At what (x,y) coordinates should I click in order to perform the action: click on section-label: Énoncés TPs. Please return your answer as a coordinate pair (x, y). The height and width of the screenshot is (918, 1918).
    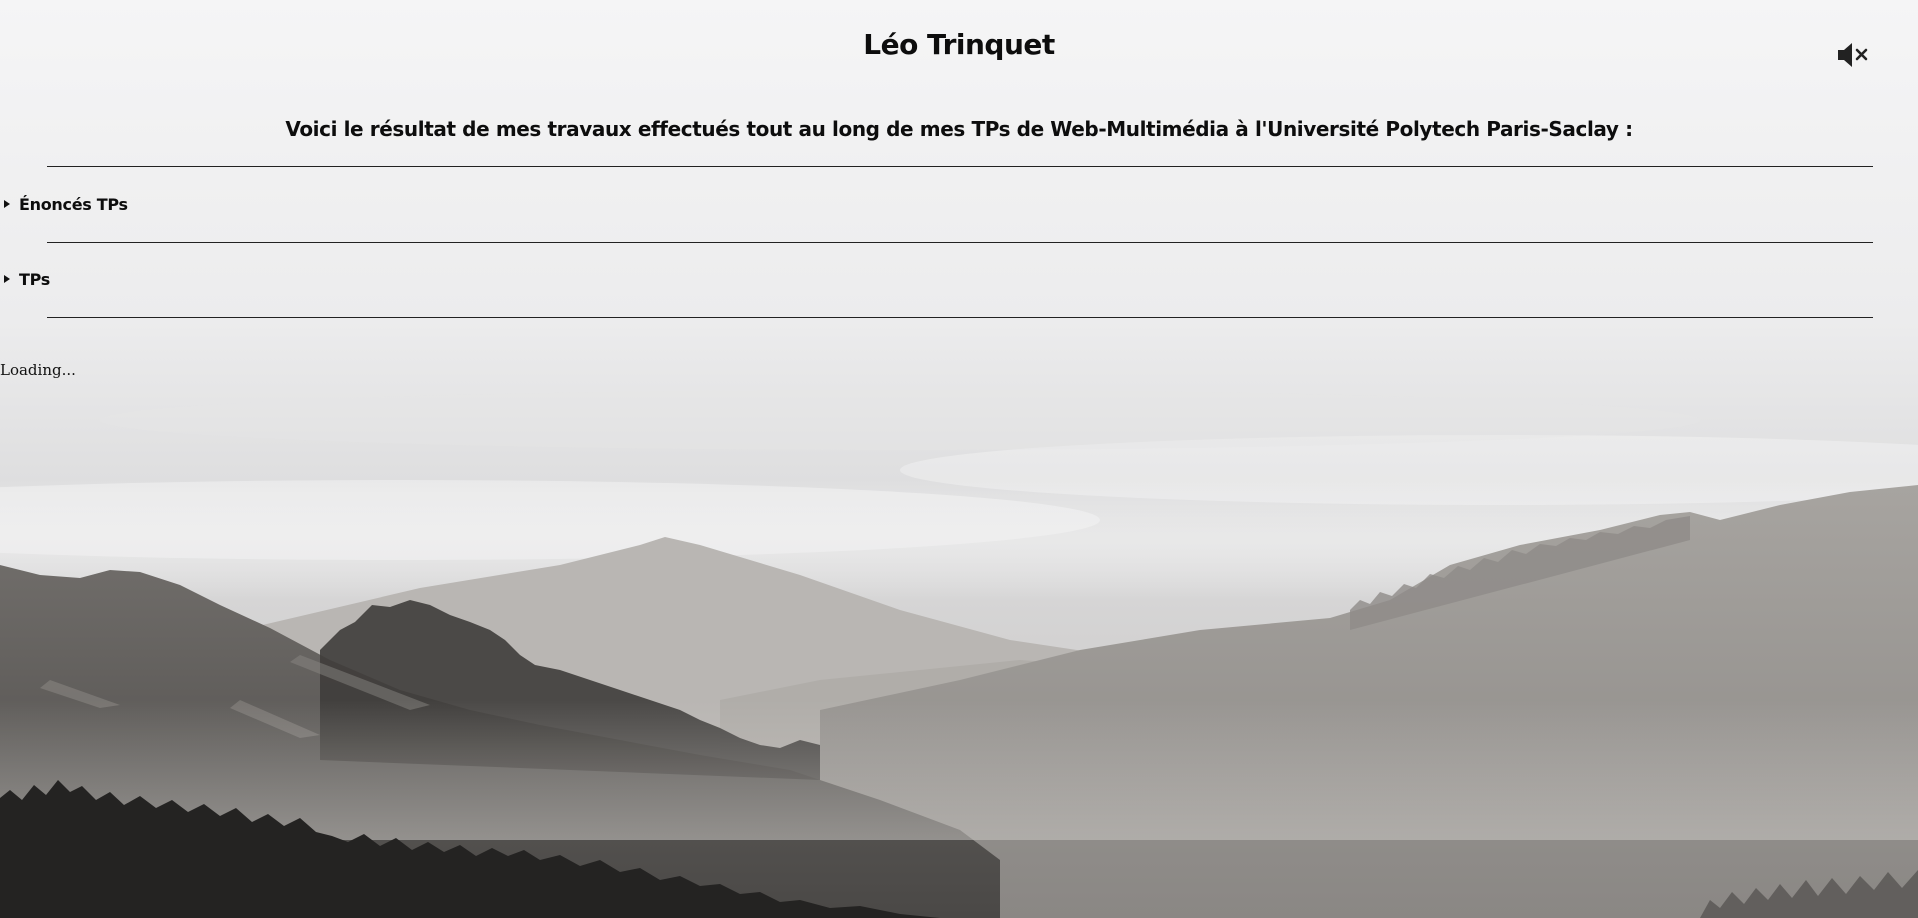
    Looking at the image, I should click on (73, 204).